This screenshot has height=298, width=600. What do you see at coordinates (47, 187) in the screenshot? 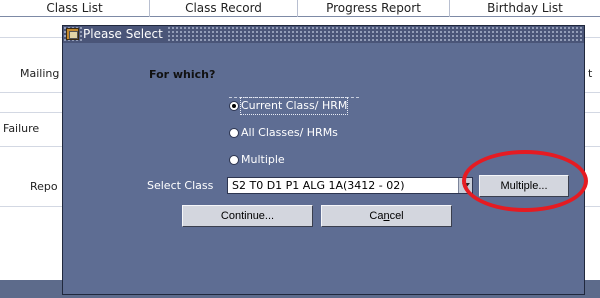
I see `background-row-report: Repo` at bounding box center [47, 187].